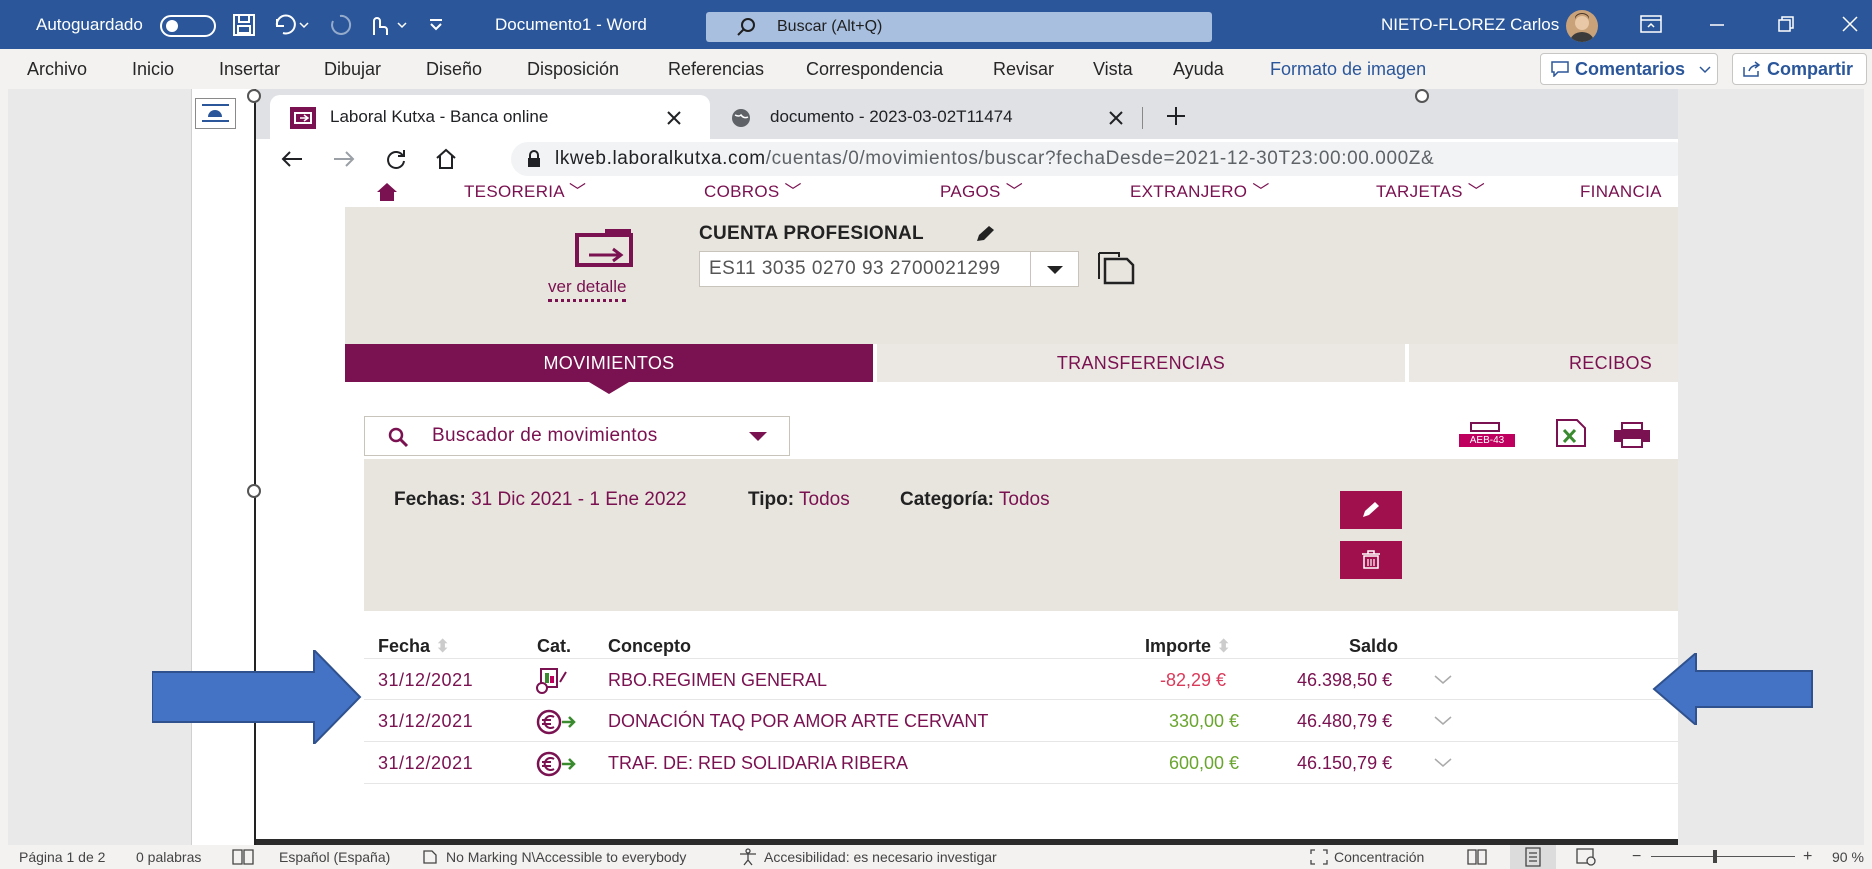  Describe the element at coordinates (153, 69) in the screenshot. I see `menu-inicio: Inicio` at that location.